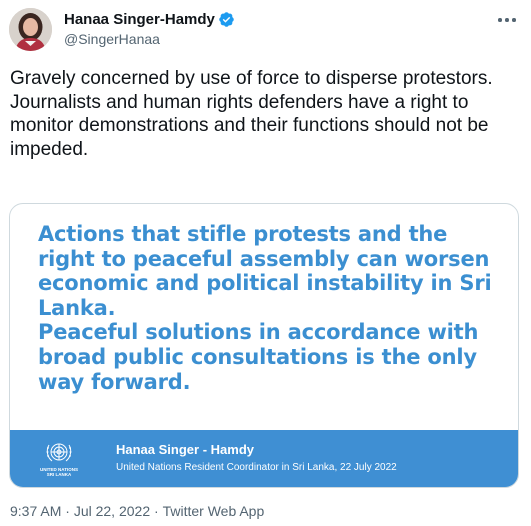  I want to click on tweet-header: Hanaa Singer-Hamdy @SingerHanaa, so click(265, 30).